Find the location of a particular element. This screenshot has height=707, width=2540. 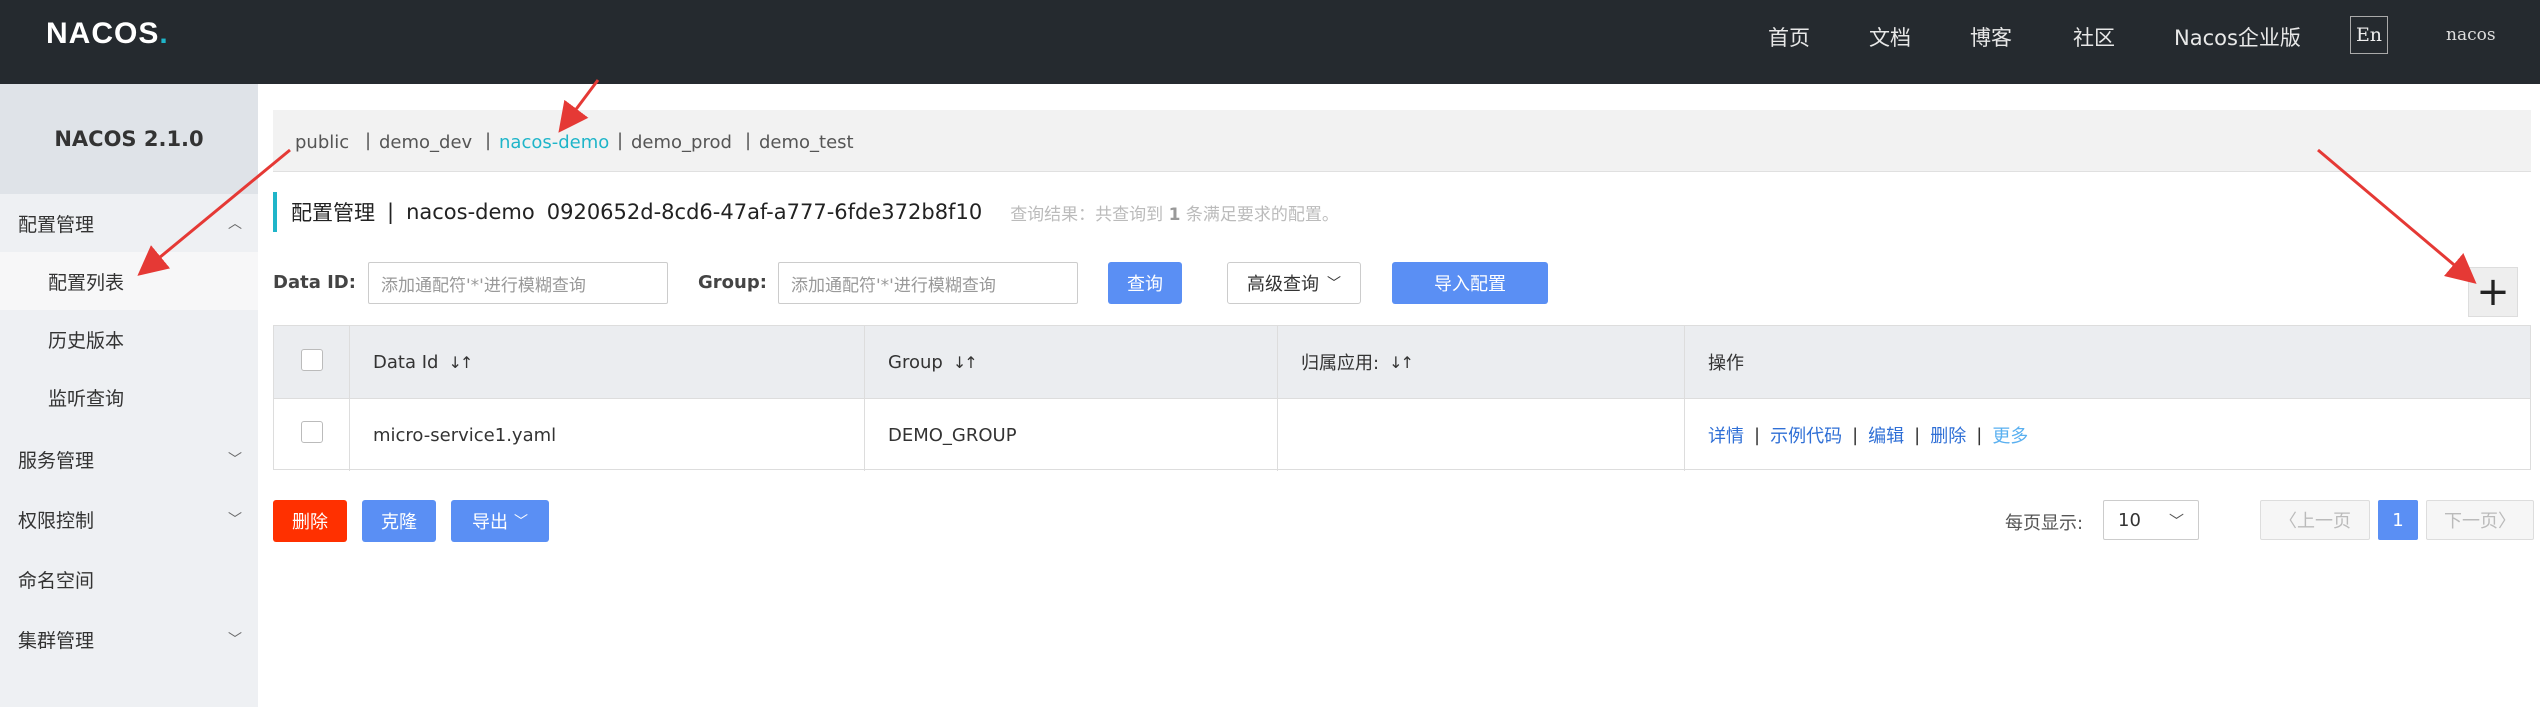

version-label: NACOS 2.1.0 is located at coordinates (129, 139).